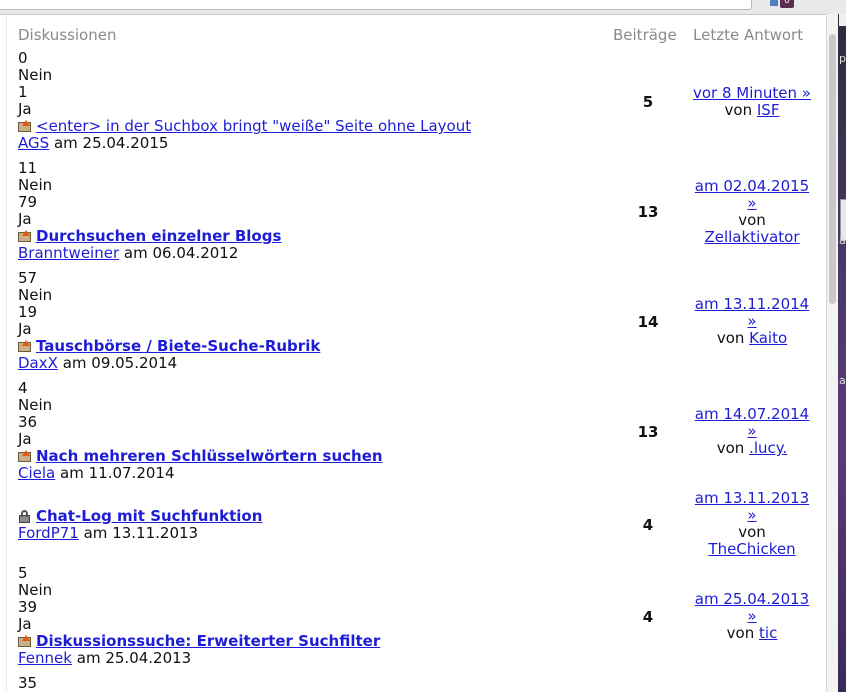  What do you see at coordinates (768, 633) in the screenshot?
I see `last-reply-user: tic` at bounding box center [768, 633].